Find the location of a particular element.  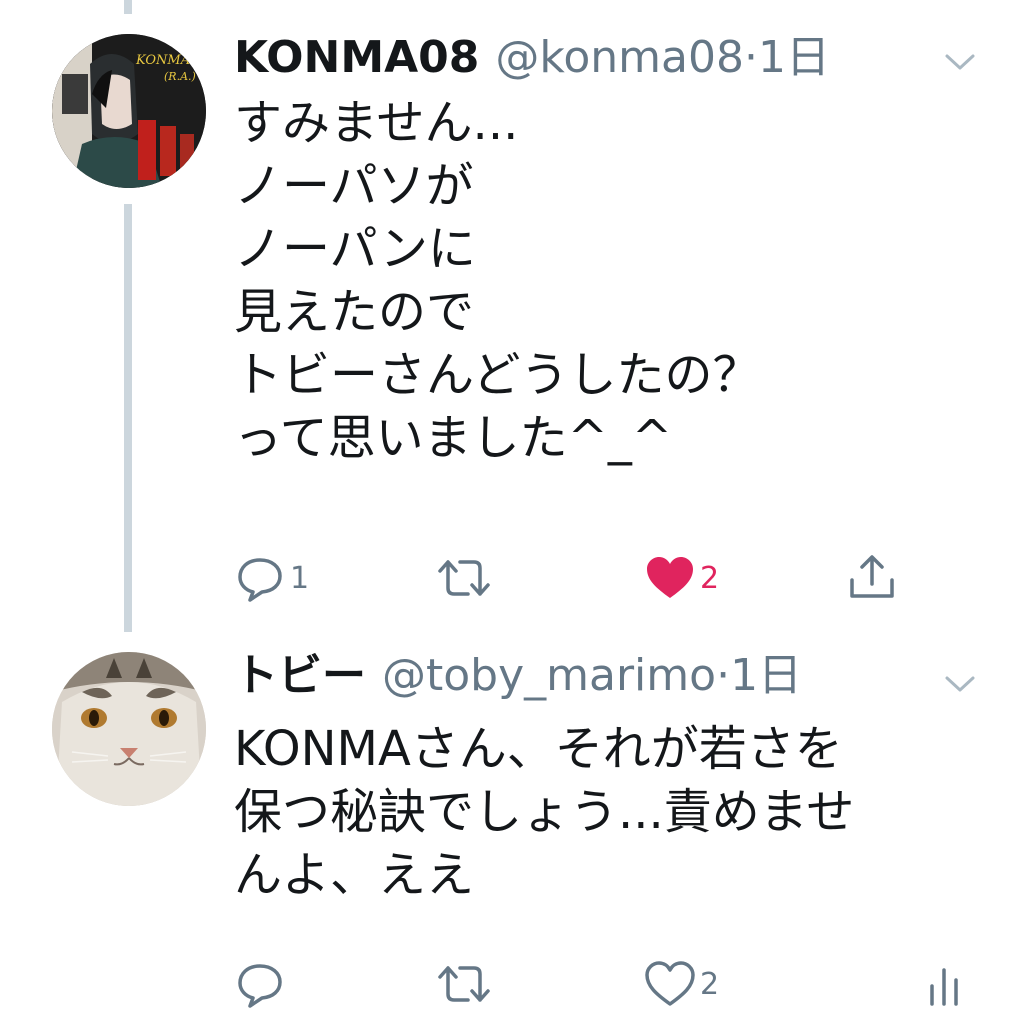

avatar-konma08-image: KONMA (R.A.) is located at coordinates (129, 111).